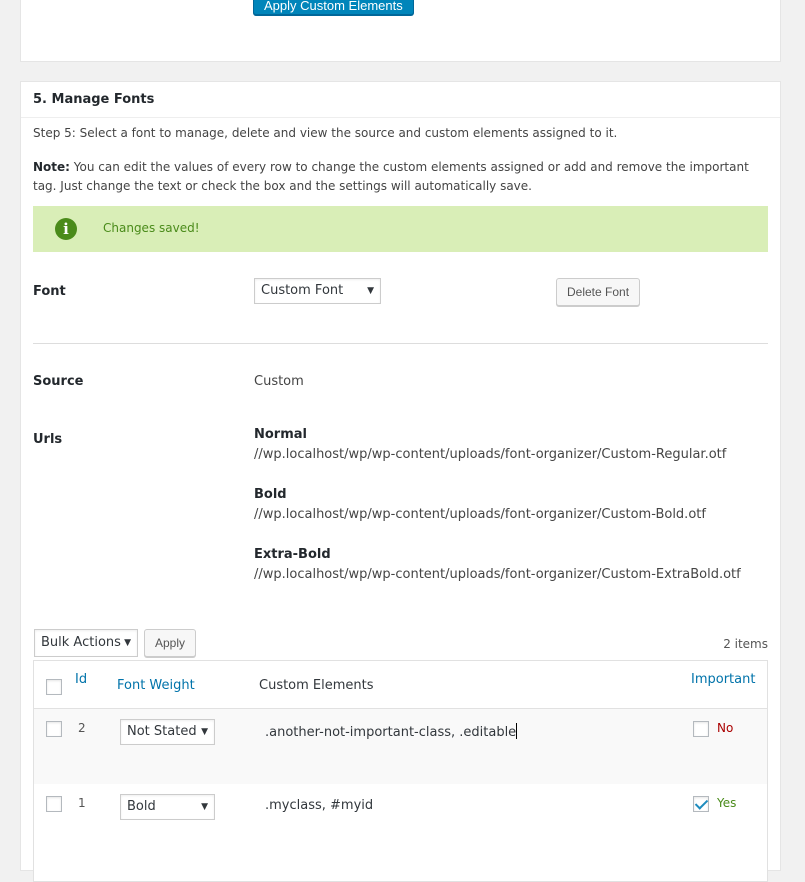  Describe the element at coordinates (141, 806) in the screenshot. I see `font-weight-value: Bold` at that location.